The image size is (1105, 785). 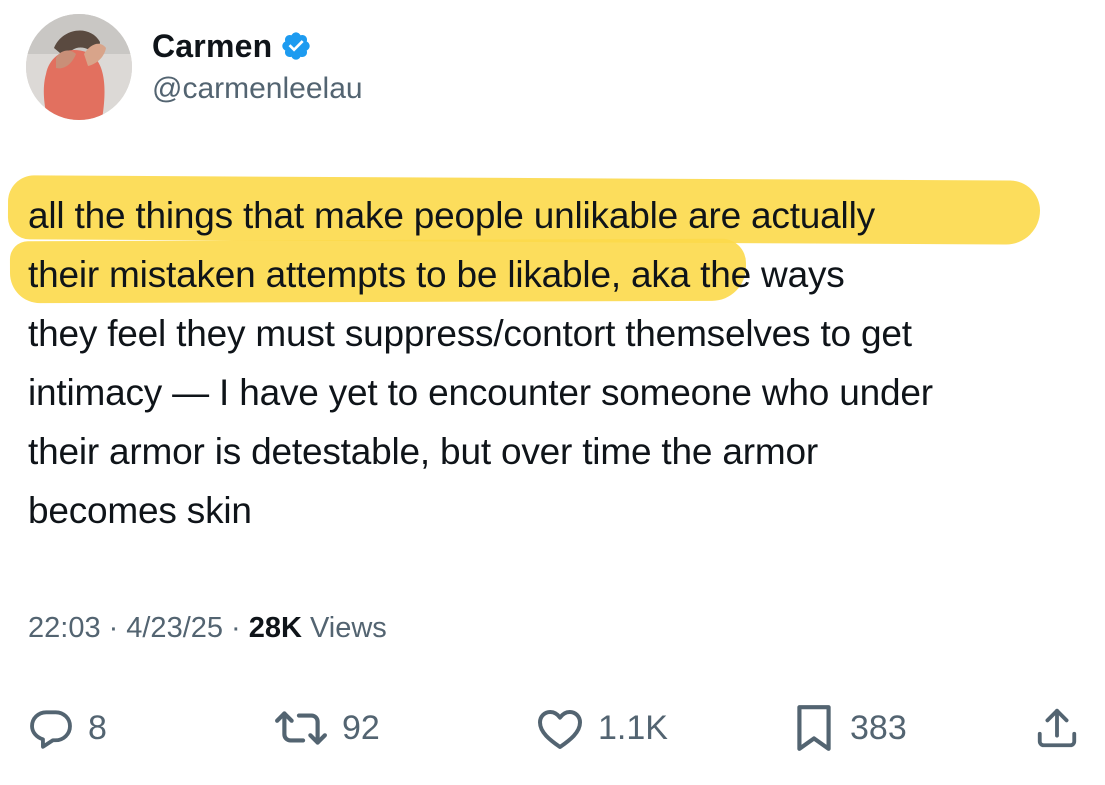 I want to click on verified-badge-icon, so click(x=296, y=46).